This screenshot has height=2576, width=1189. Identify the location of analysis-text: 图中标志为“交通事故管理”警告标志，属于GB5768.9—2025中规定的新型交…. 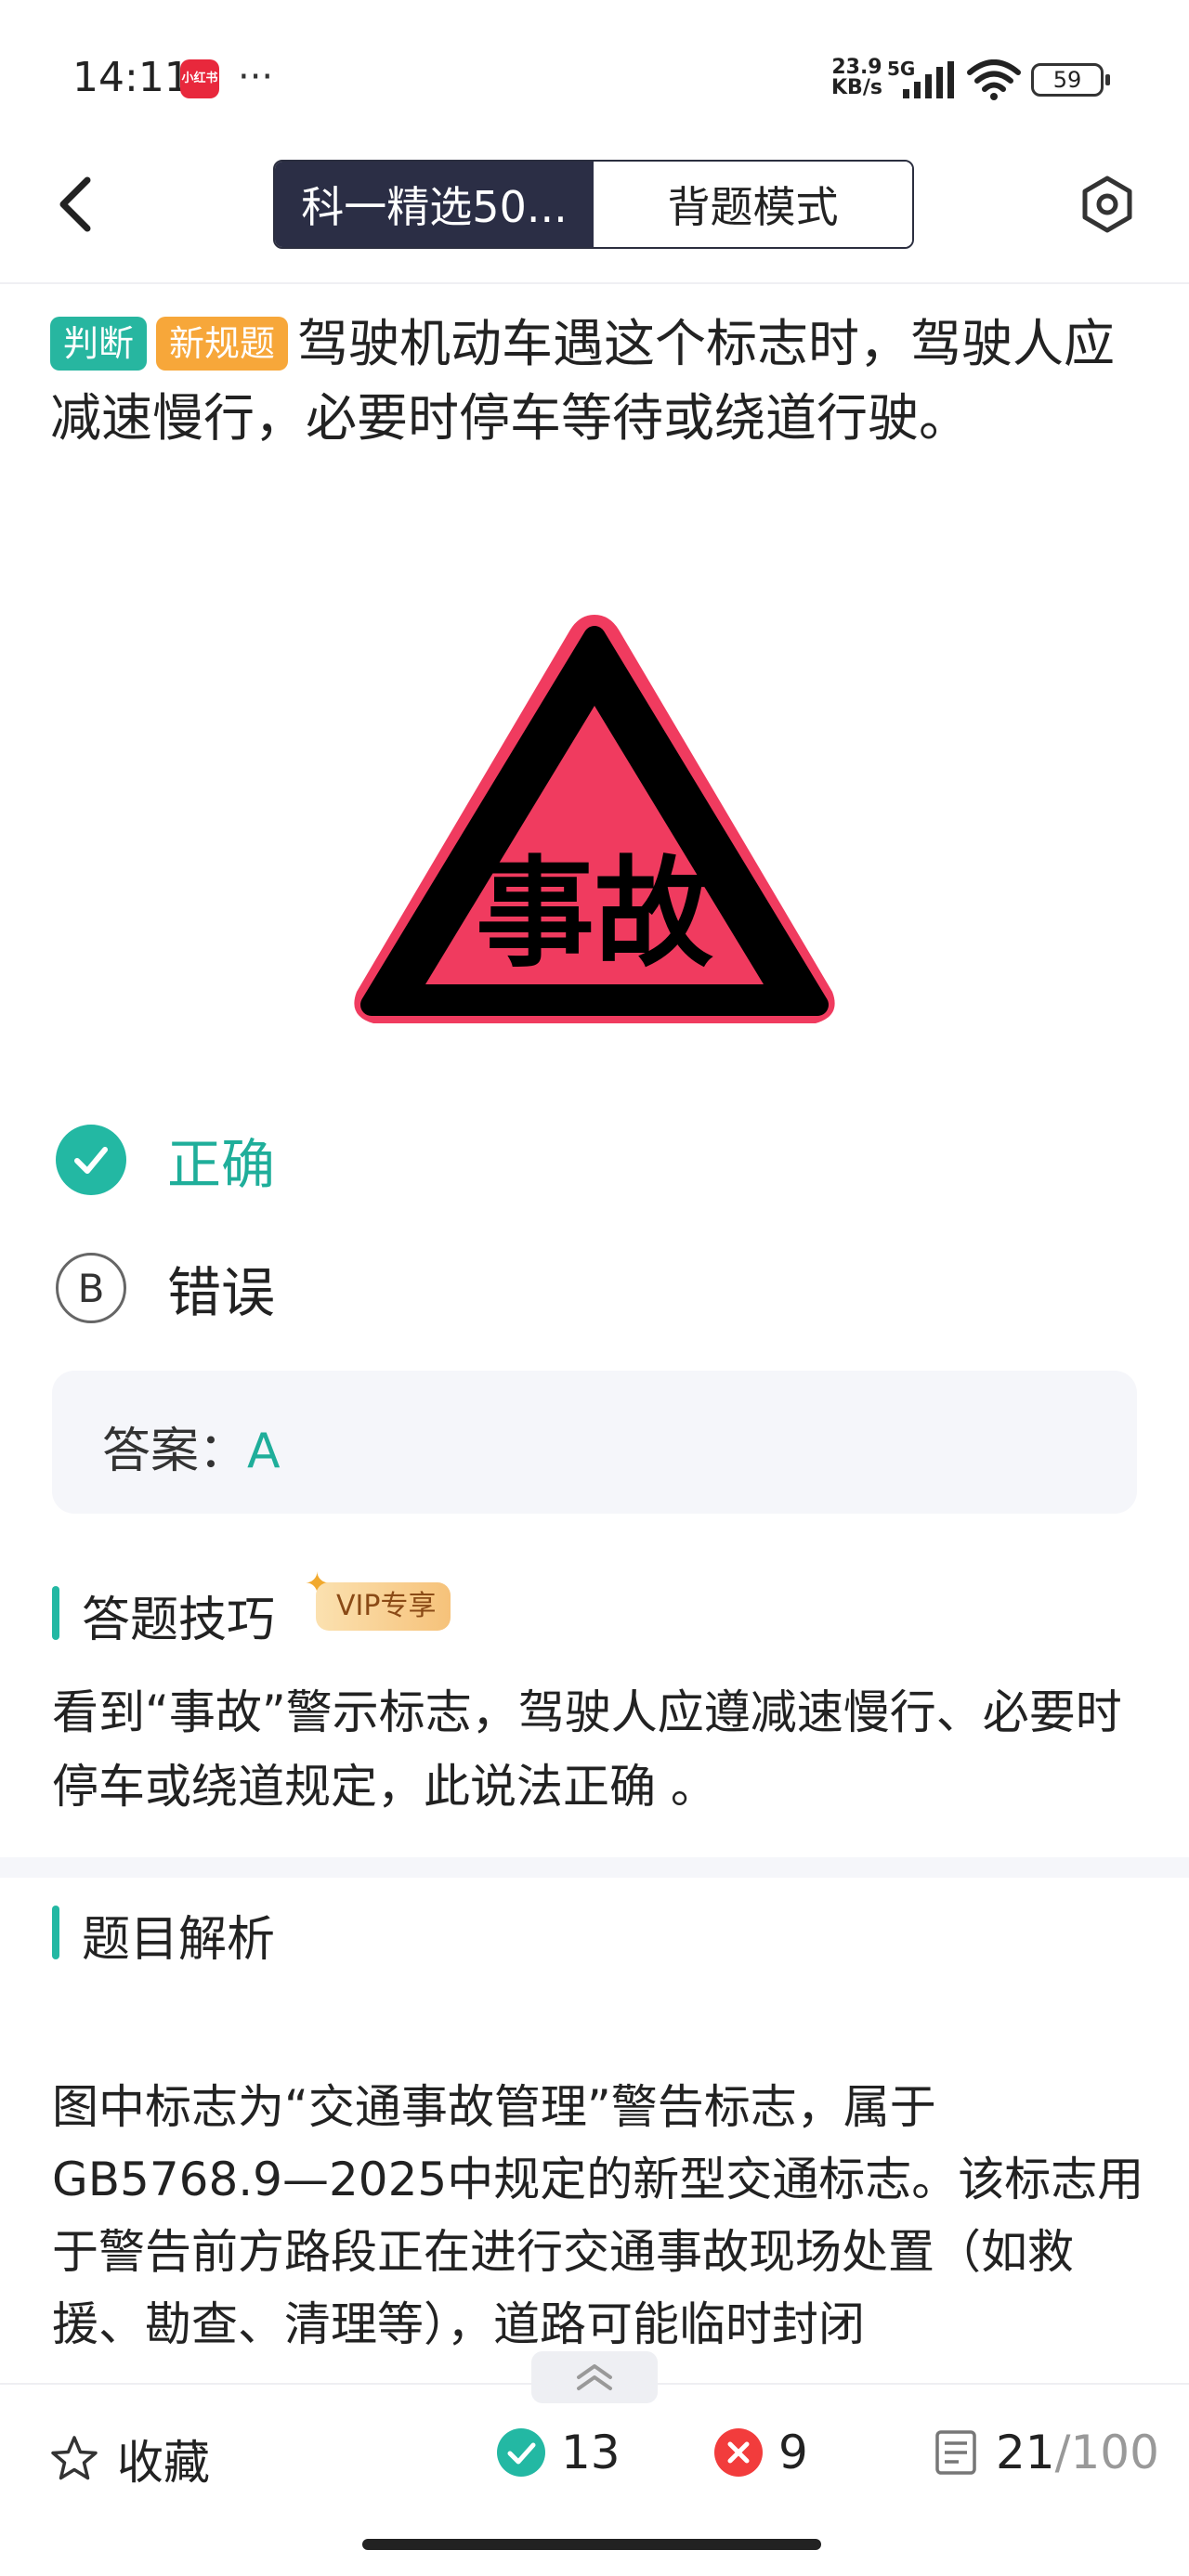
(598, 2215).